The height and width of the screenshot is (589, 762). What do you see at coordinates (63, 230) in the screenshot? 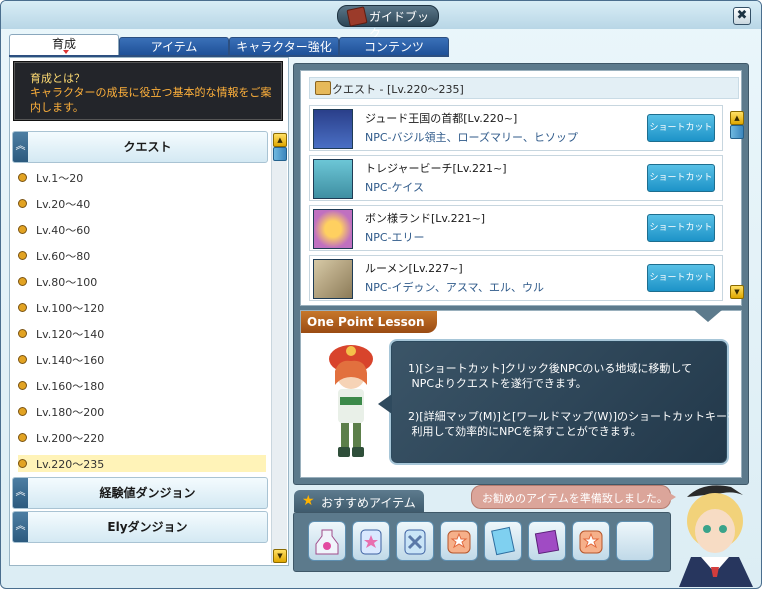
I see `list-item-label: Lv.40～60` at bounding box center [63, 230].